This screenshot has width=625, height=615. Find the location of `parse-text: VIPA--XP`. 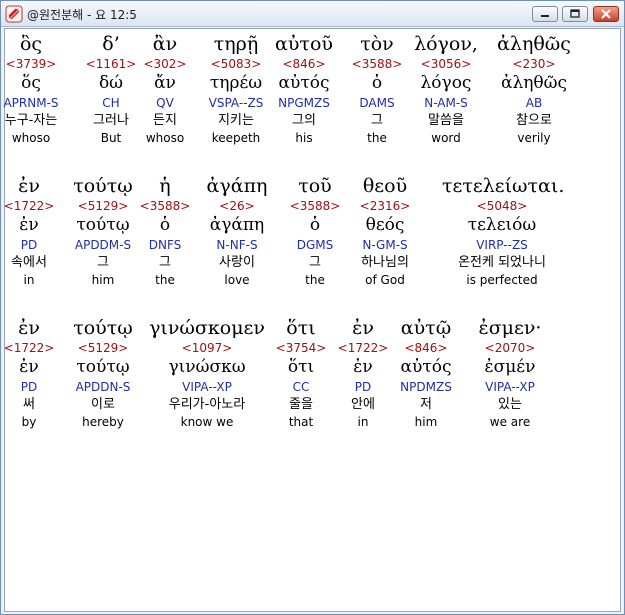

parse-text: VIPA--XP is located at coordinates (510, 387).